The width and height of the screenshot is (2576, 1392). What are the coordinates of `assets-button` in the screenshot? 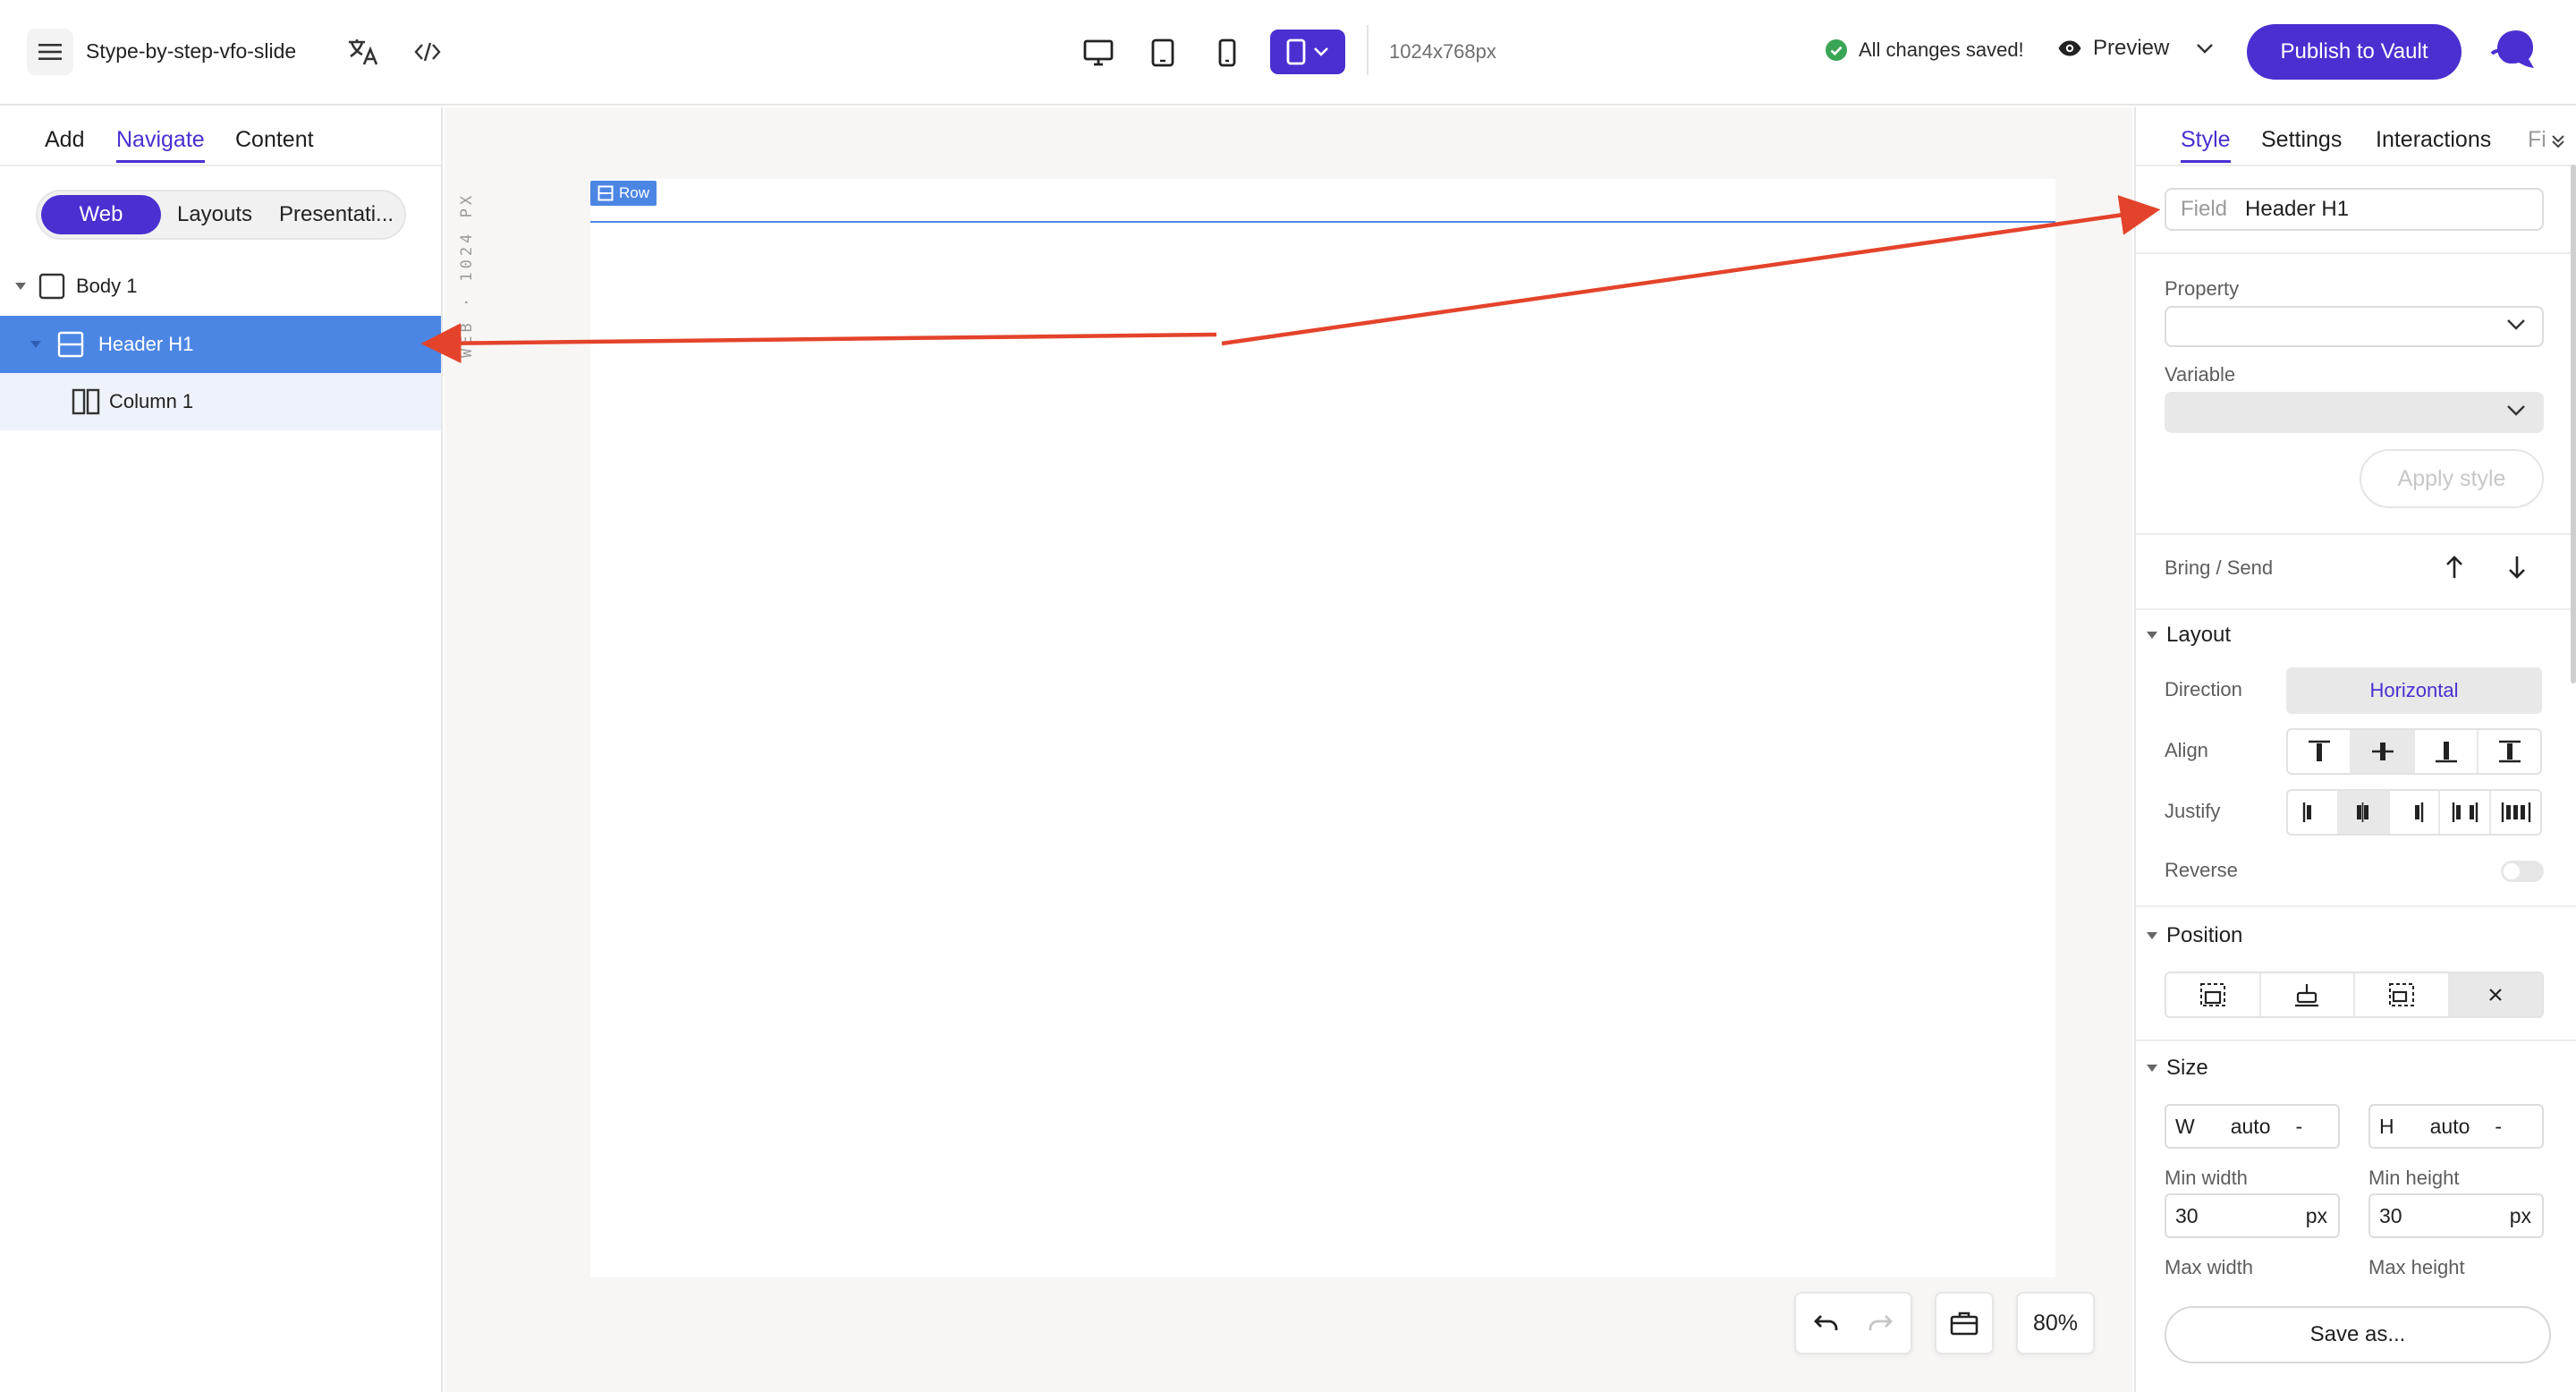 It's located at (1964, 1323).